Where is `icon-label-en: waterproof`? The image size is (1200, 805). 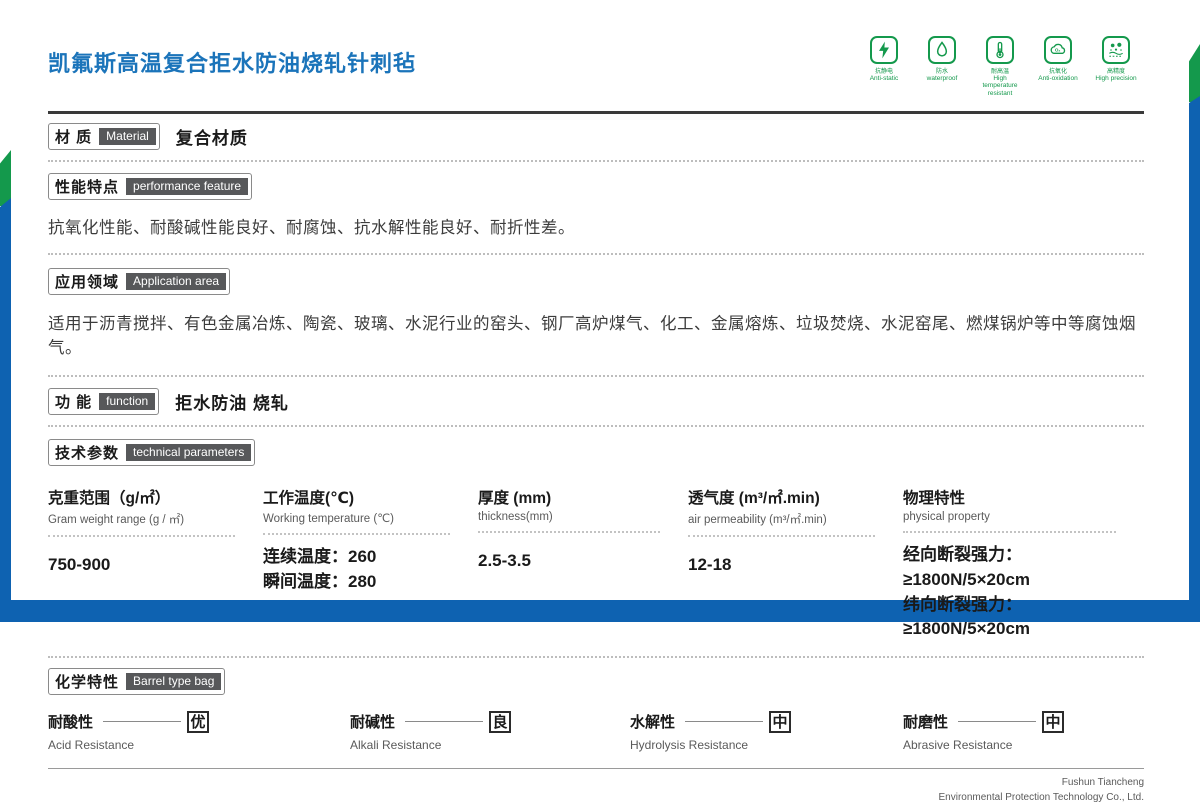
icon-label-en: waterproof is located at coordinates (942, 78).